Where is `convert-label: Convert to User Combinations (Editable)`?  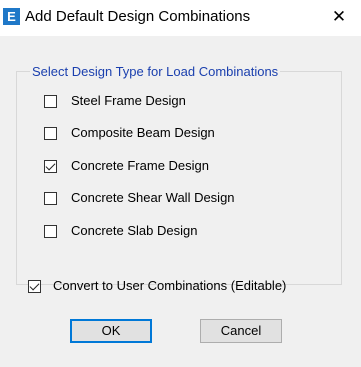
convert-label: Convert to User Combinations (Editable) is located at coordinates (170, 285).